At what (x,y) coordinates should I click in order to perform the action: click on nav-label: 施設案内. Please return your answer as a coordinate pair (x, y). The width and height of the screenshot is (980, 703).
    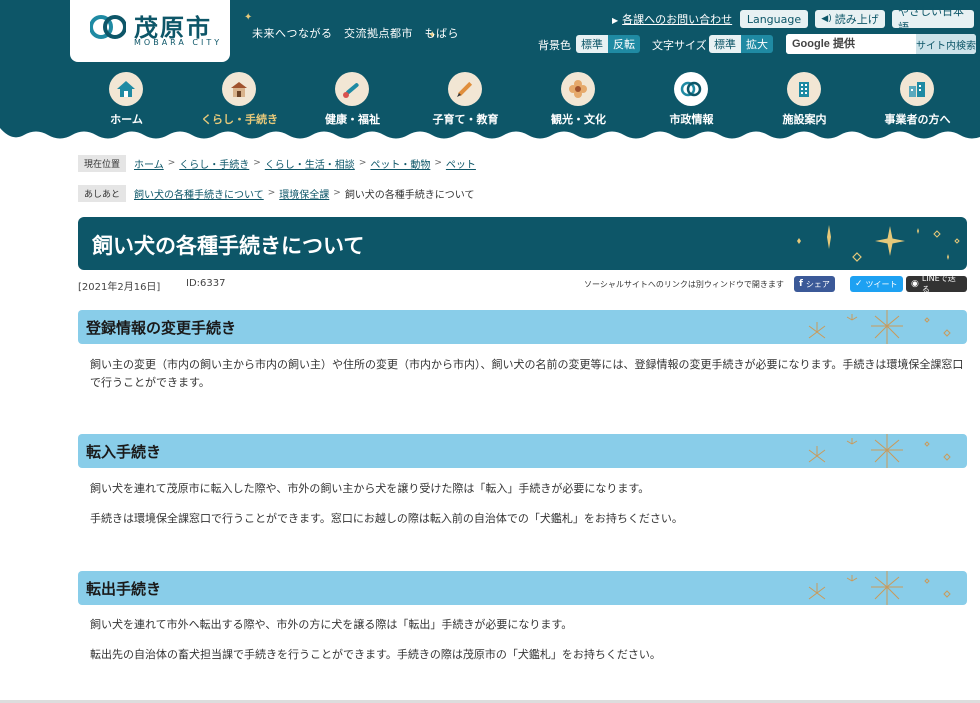
    Looking at the image, I should click on (804, 119).